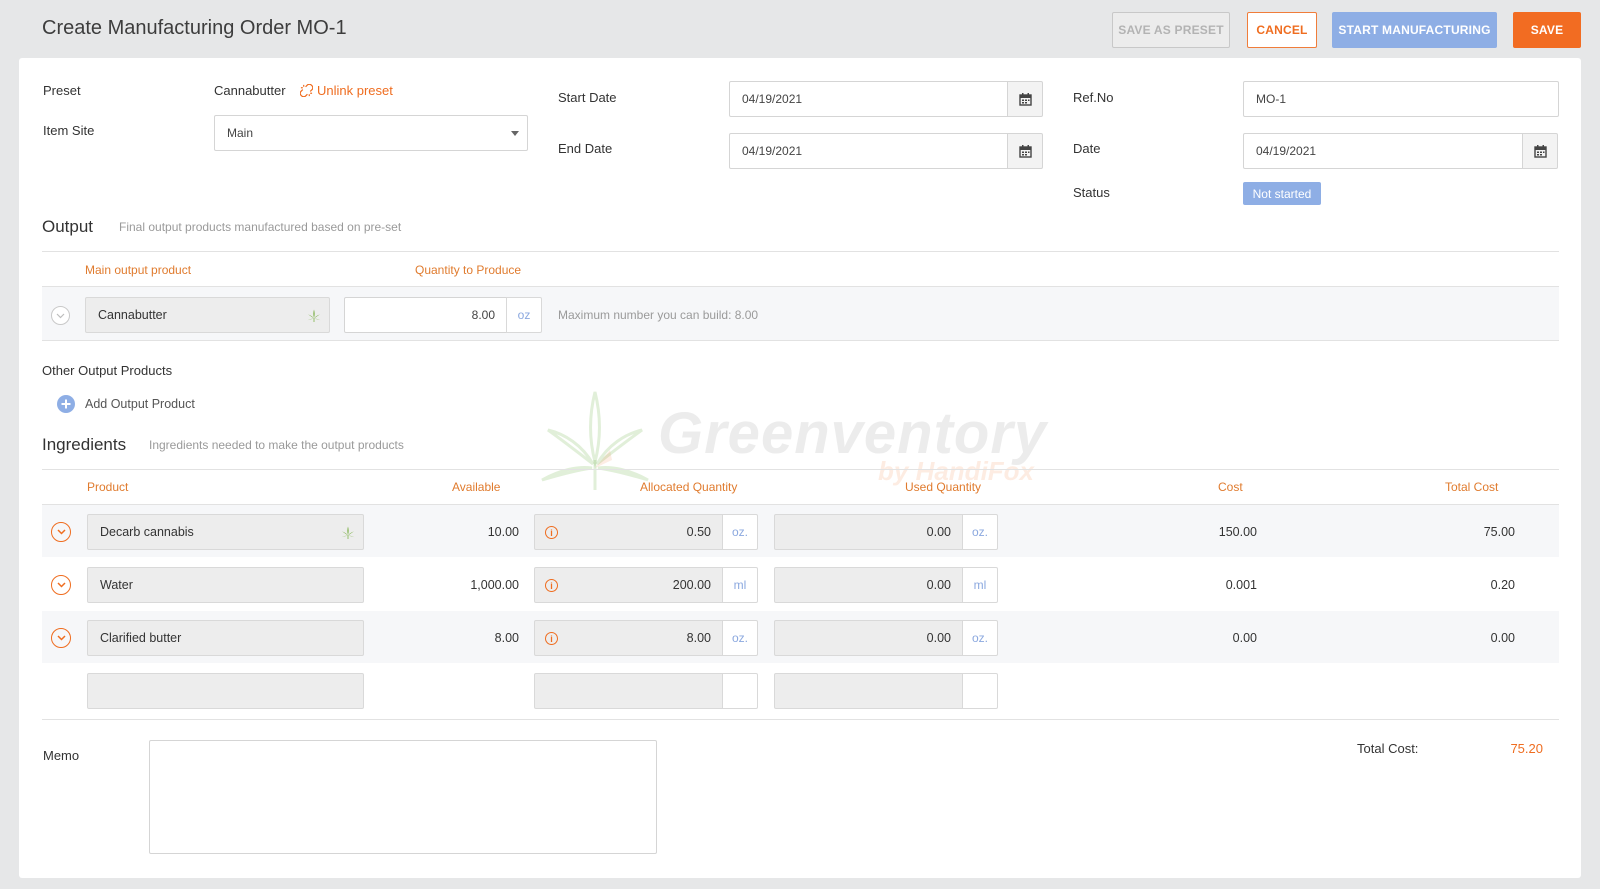 This screenshot has width=1600, height=889. What do you see at coordinates (629, 585) in the screenshot?
I see `allocated-quantity-input: i 200.00` at bounding box center [629, 585].